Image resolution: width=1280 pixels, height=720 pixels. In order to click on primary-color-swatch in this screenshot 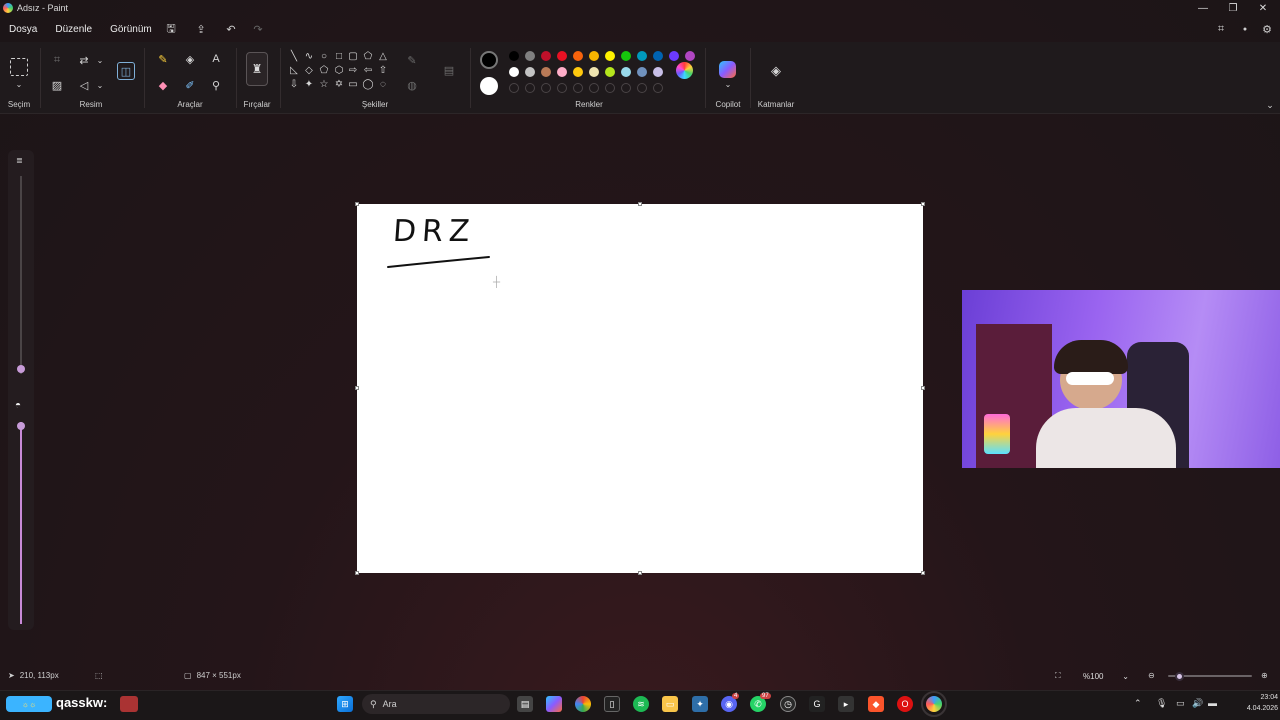, I will do `click(489, 60)`.